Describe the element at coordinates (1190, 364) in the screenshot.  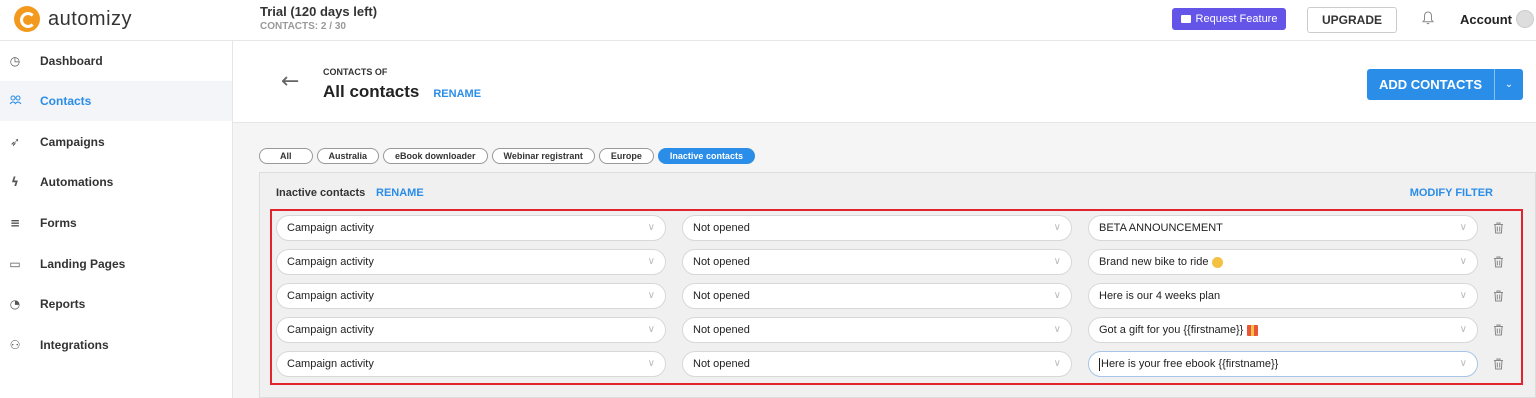
I see `campaign-value: Here is your free ebook {{firstname}}` at that location.